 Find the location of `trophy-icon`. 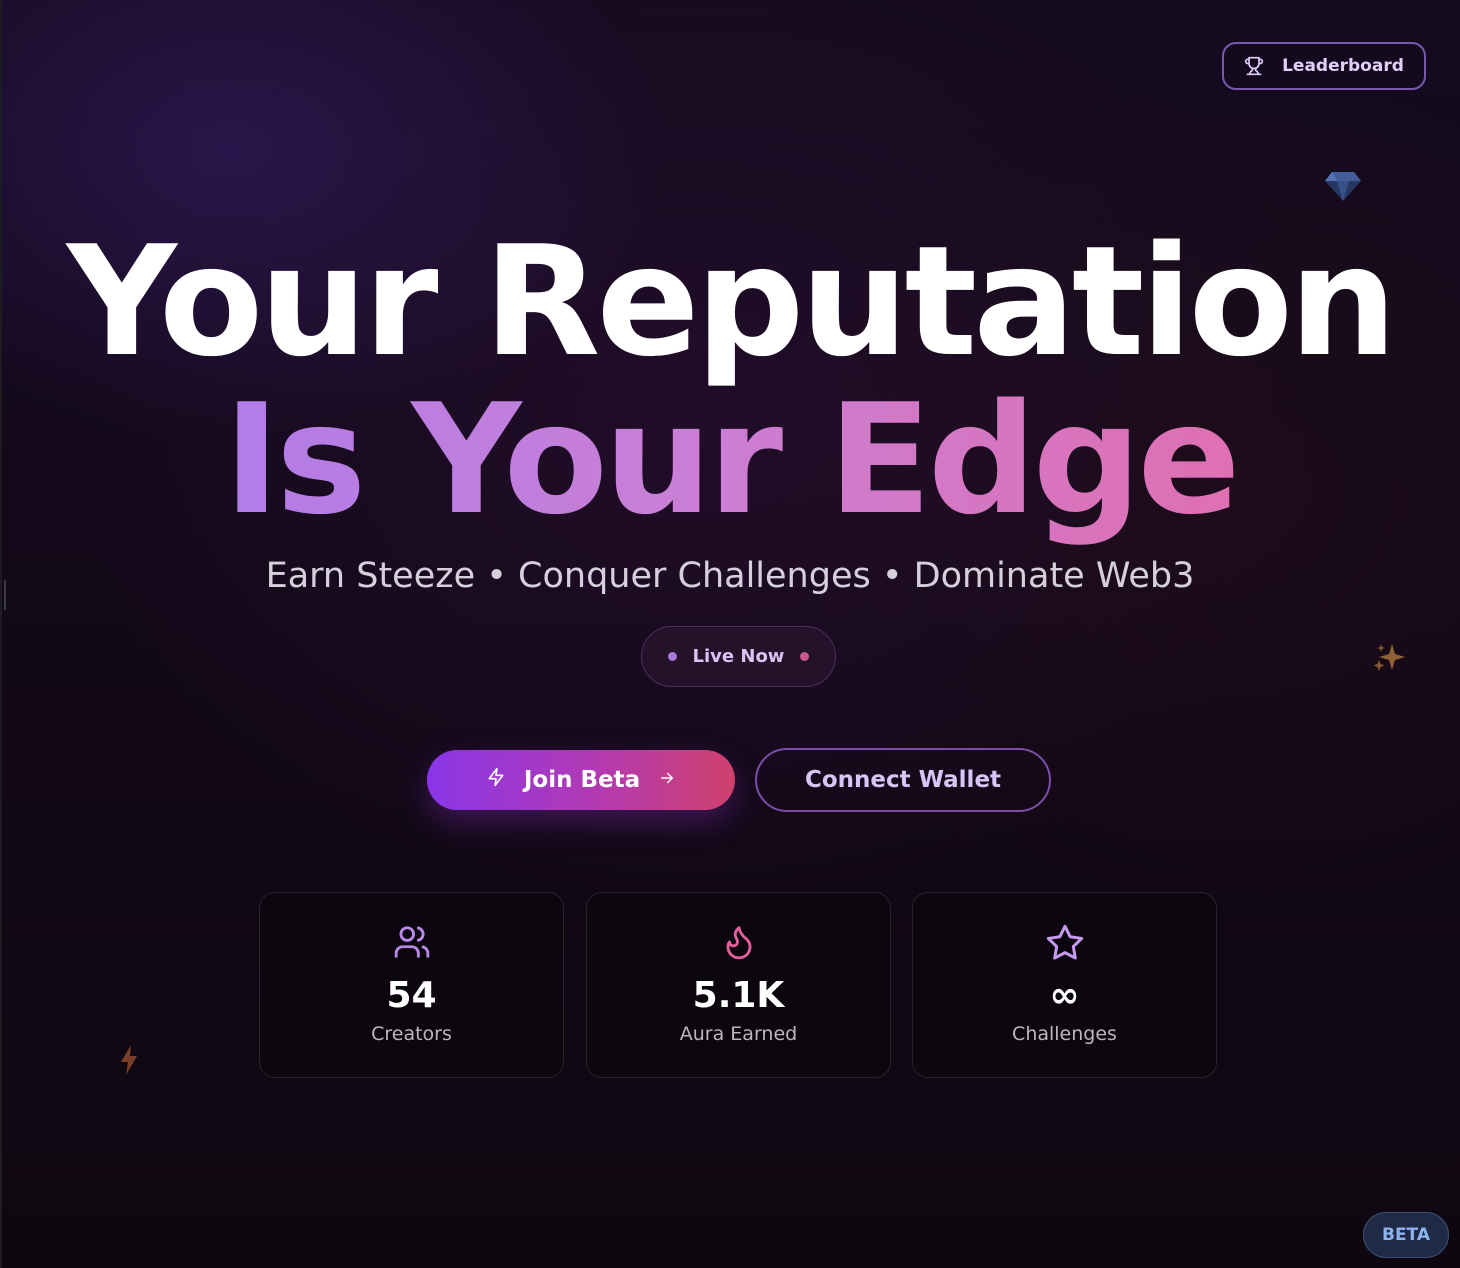

trophy-icon is located at coordinates (1254, 66).